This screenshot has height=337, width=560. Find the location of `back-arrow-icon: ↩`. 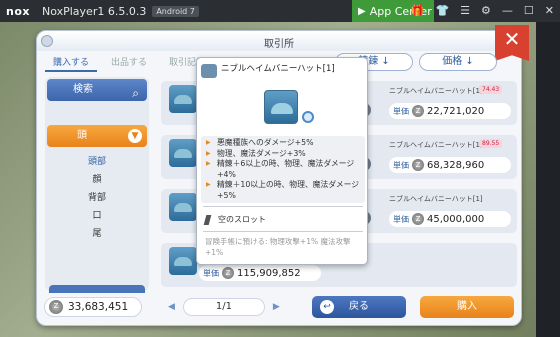

back-arrow-icon: ↩ is located at coordinates (327, 307).